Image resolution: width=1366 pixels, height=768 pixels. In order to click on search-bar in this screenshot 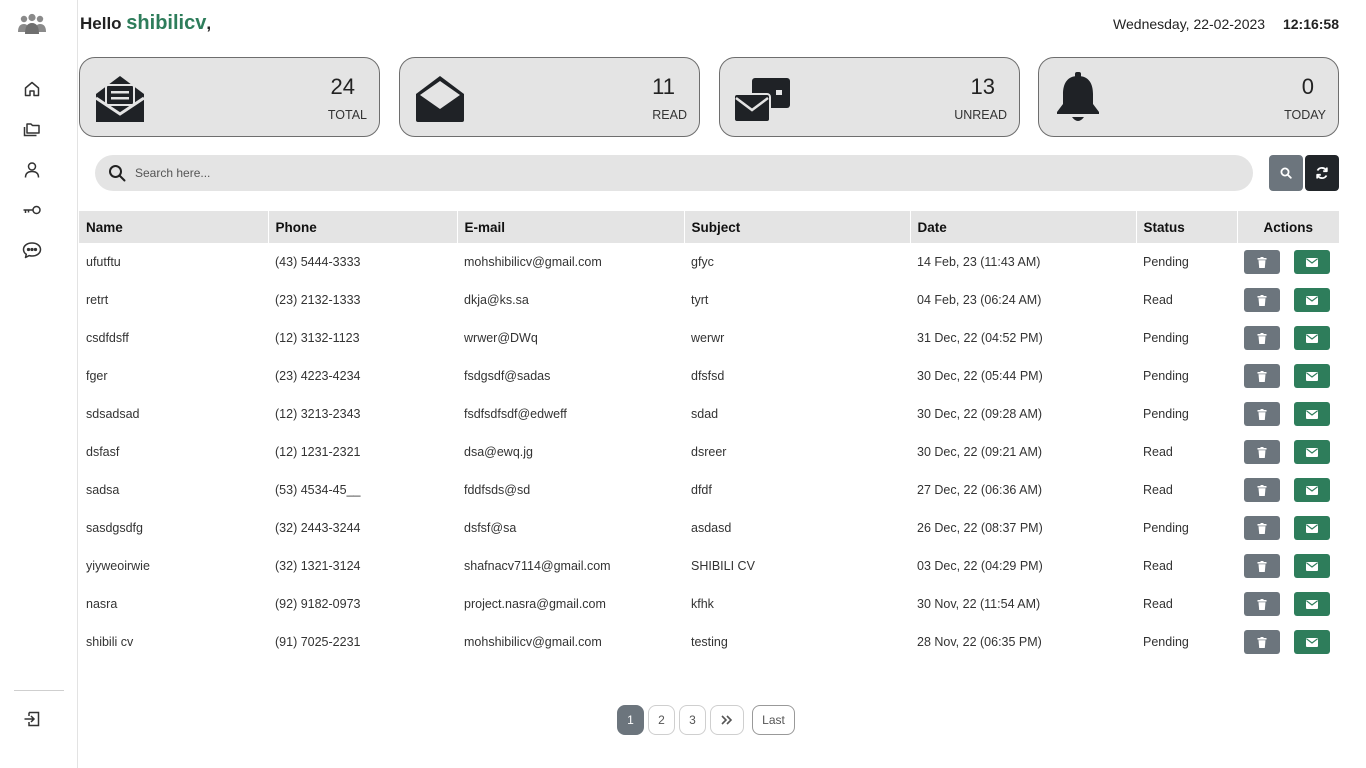, I will do `click(674, 173)`.